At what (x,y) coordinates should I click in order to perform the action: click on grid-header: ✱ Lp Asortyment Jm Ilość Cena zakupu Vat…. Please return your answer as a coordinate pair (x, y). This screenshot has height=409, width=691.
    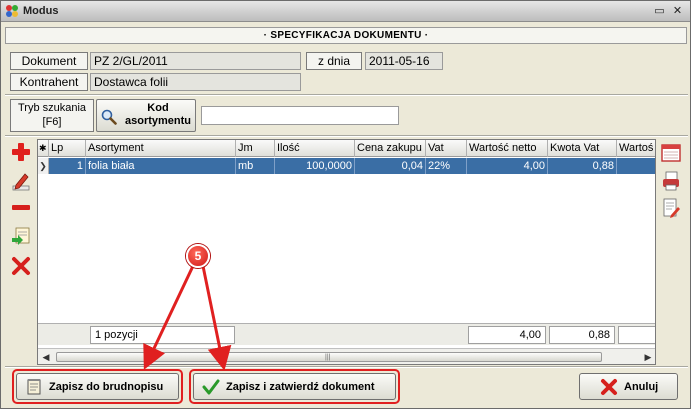
    Looking at the image, I should click on (346, 148).